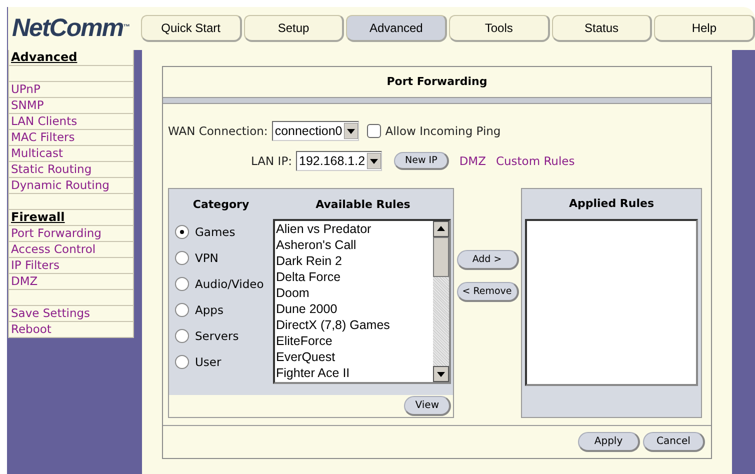 The width and height of the screenshot is (755, 474). I want to click on link: Custom Rules, so click(535, 161).